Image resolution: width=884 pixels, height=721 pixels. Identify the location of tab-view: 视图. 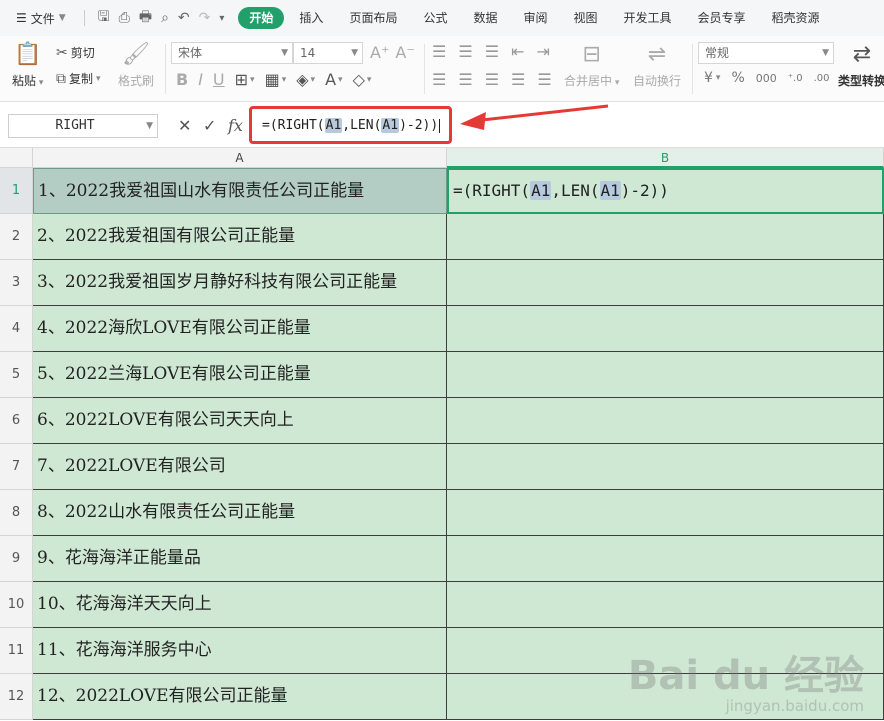
(586, 18).